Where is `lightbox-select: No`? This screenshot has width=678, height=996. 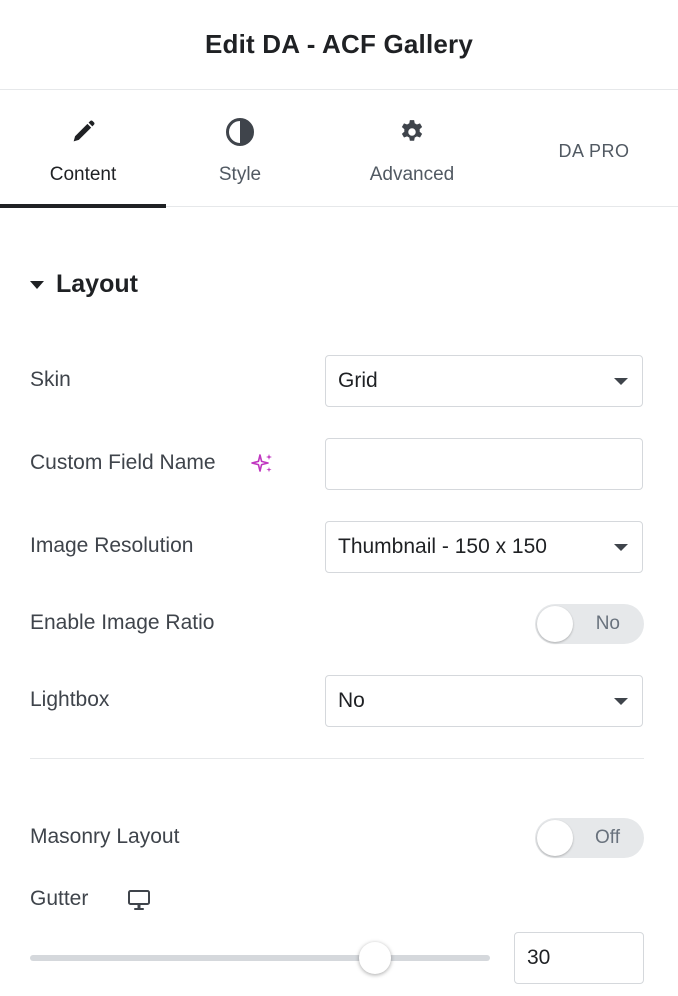 lightbox-select: No is located at coordinates (484, 701).